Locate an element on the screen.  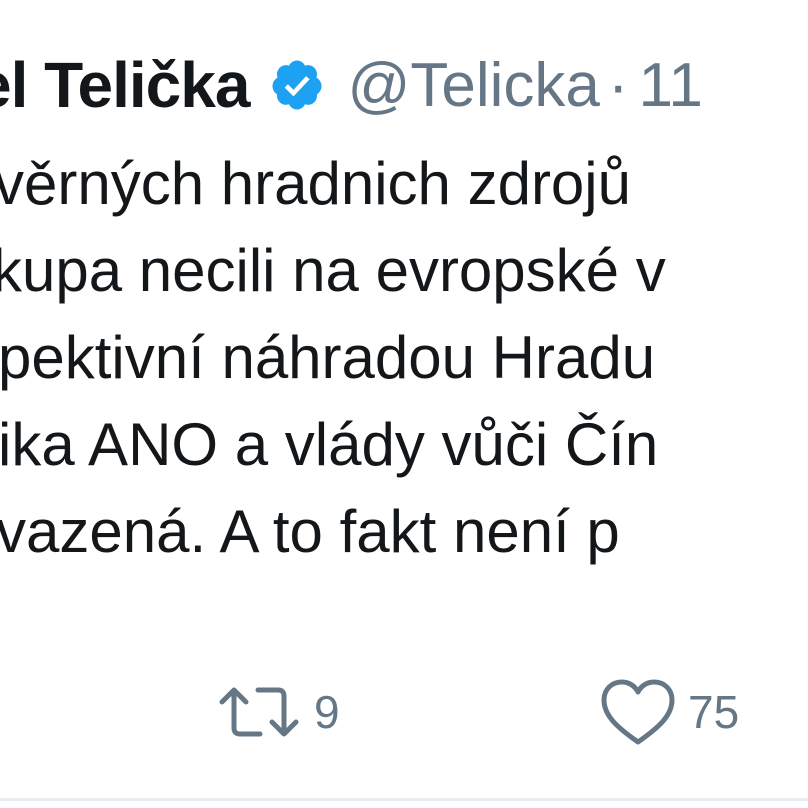
like-button: 75 is located at coordinates (668, 712).